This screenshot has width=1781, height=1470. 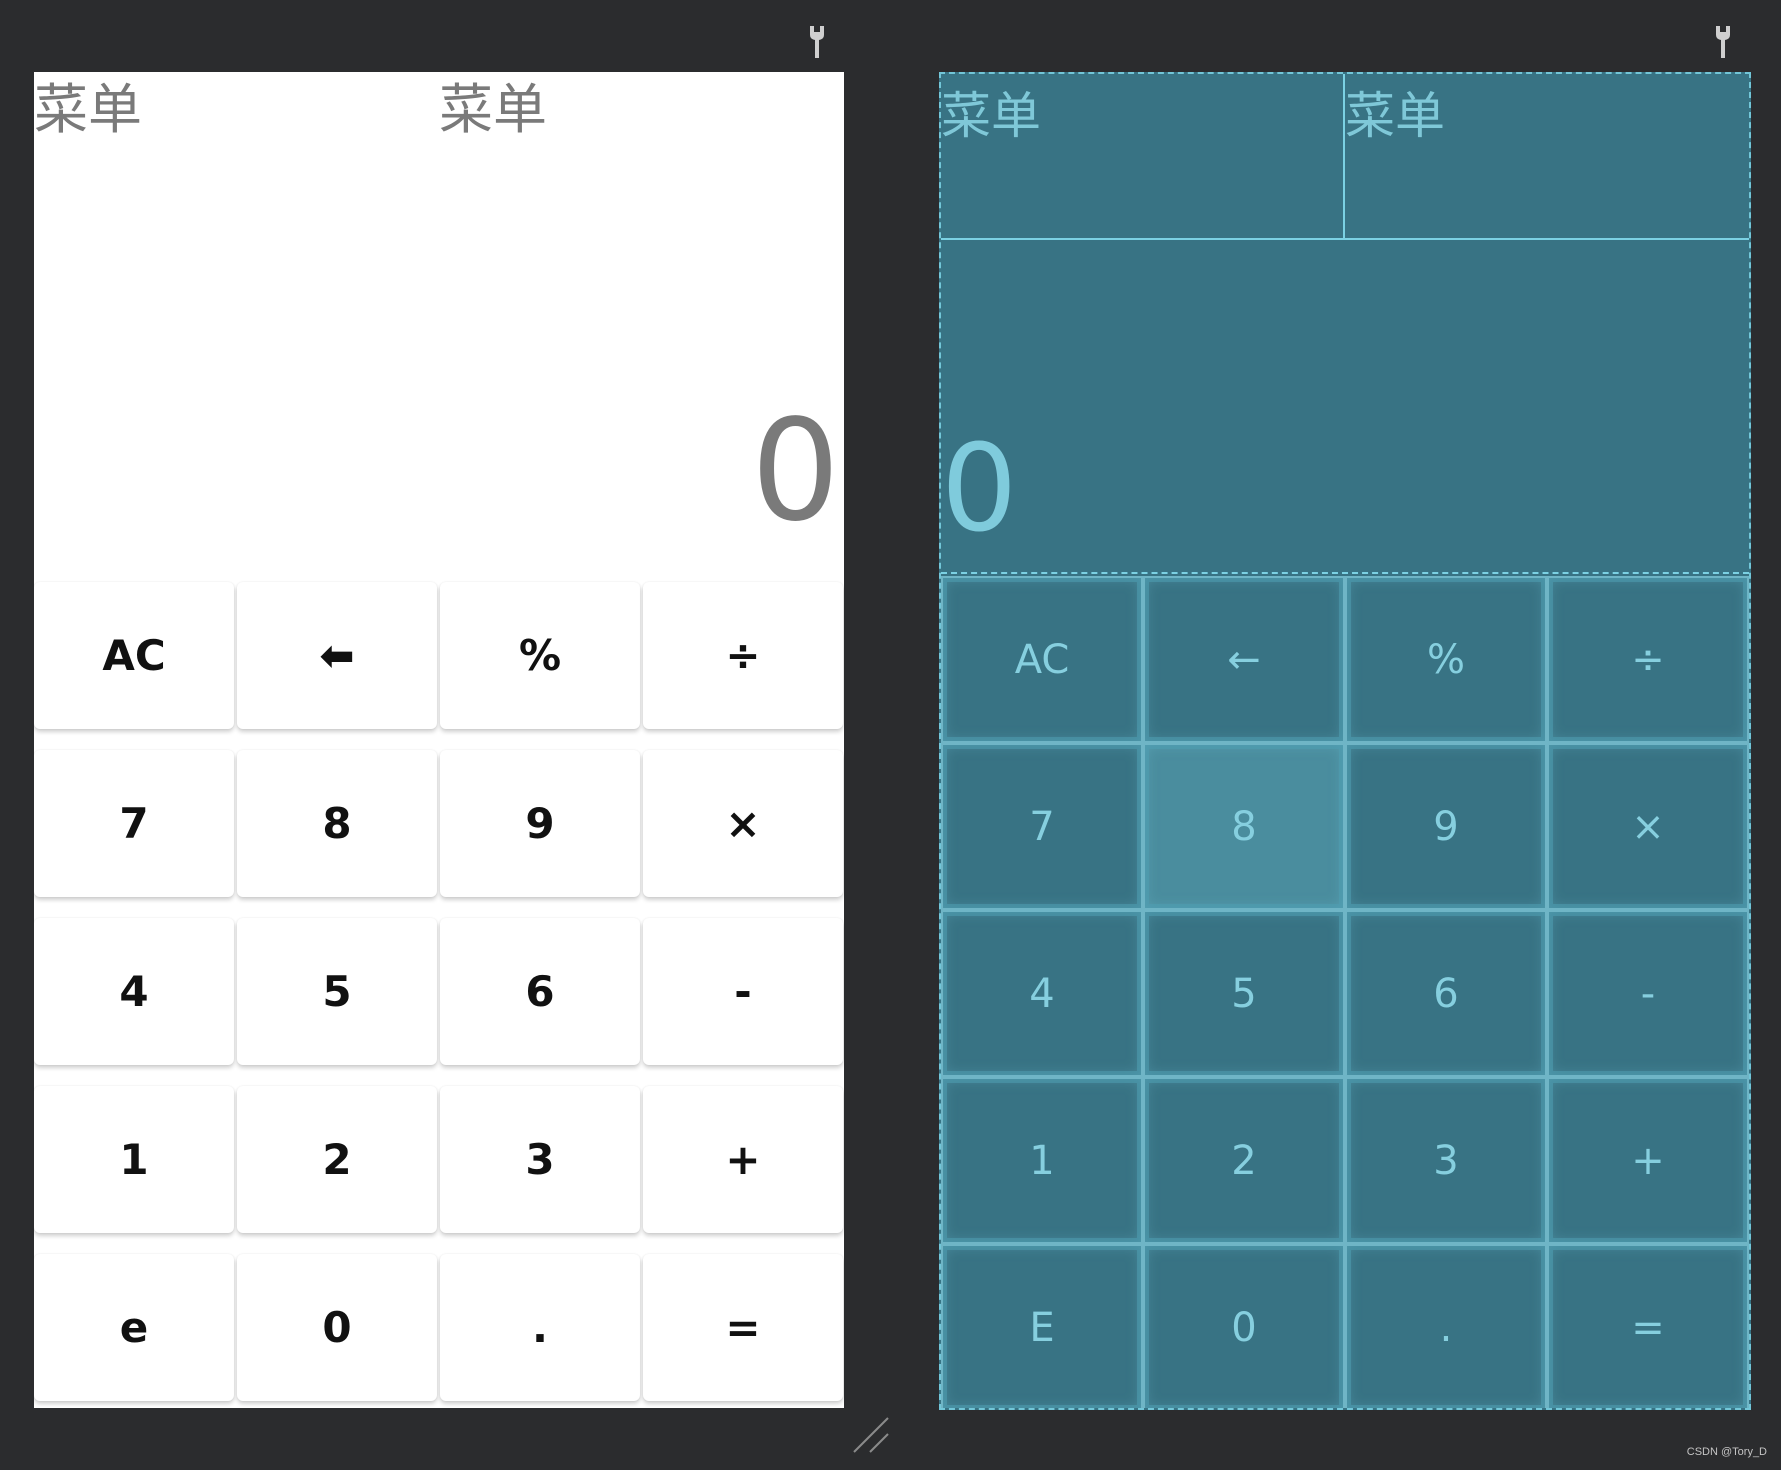 I want to click on blueprint-key: 5, so click(x=1244, y=993).